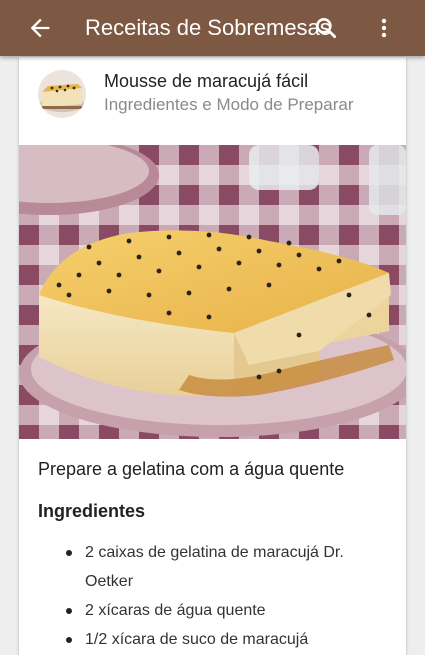 Image resolution: width=425 pixels, height=655 pixels. What do you see at coordinates (384, 28) in the screenshot?
I see `more-vert-icon` at bounding box center [384, 28].